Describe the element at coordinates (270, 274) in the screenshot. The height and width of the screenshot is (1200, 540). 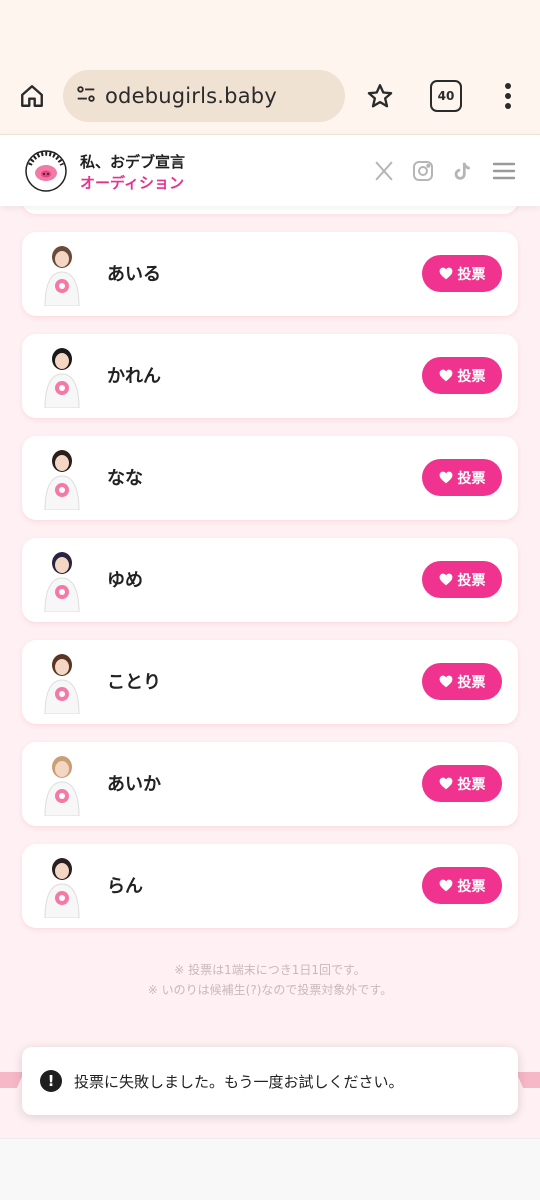
I see `candidate-card: あいる 投票` at that location.